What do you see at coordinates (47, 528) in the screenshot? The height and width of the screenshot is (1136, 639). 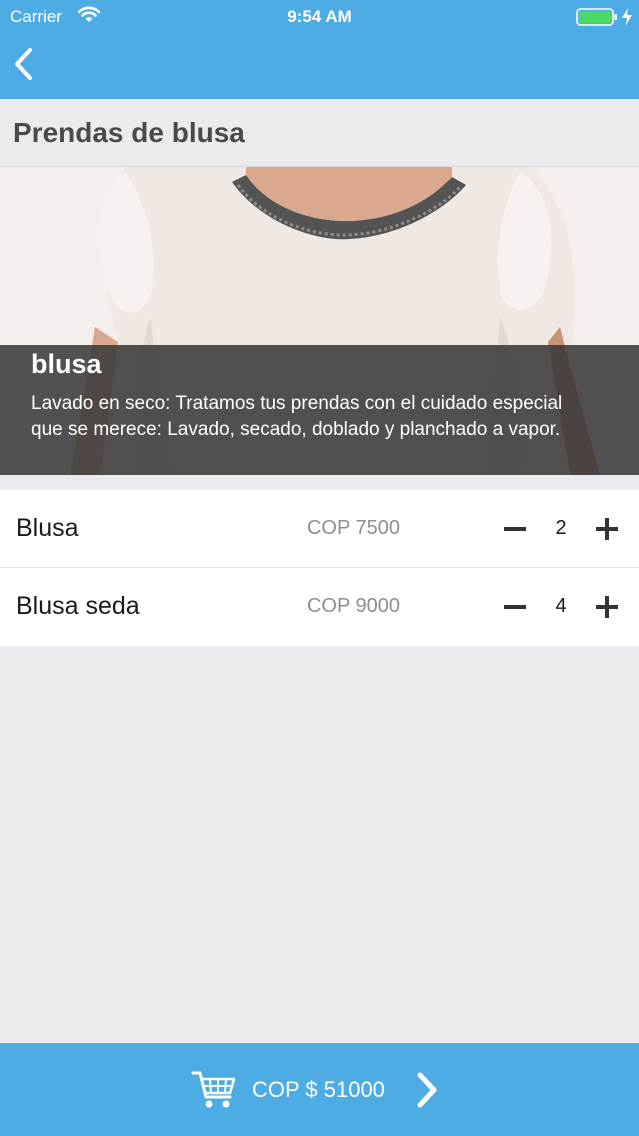 I see `item-name: Blusa` at bounding box center [47, 528].